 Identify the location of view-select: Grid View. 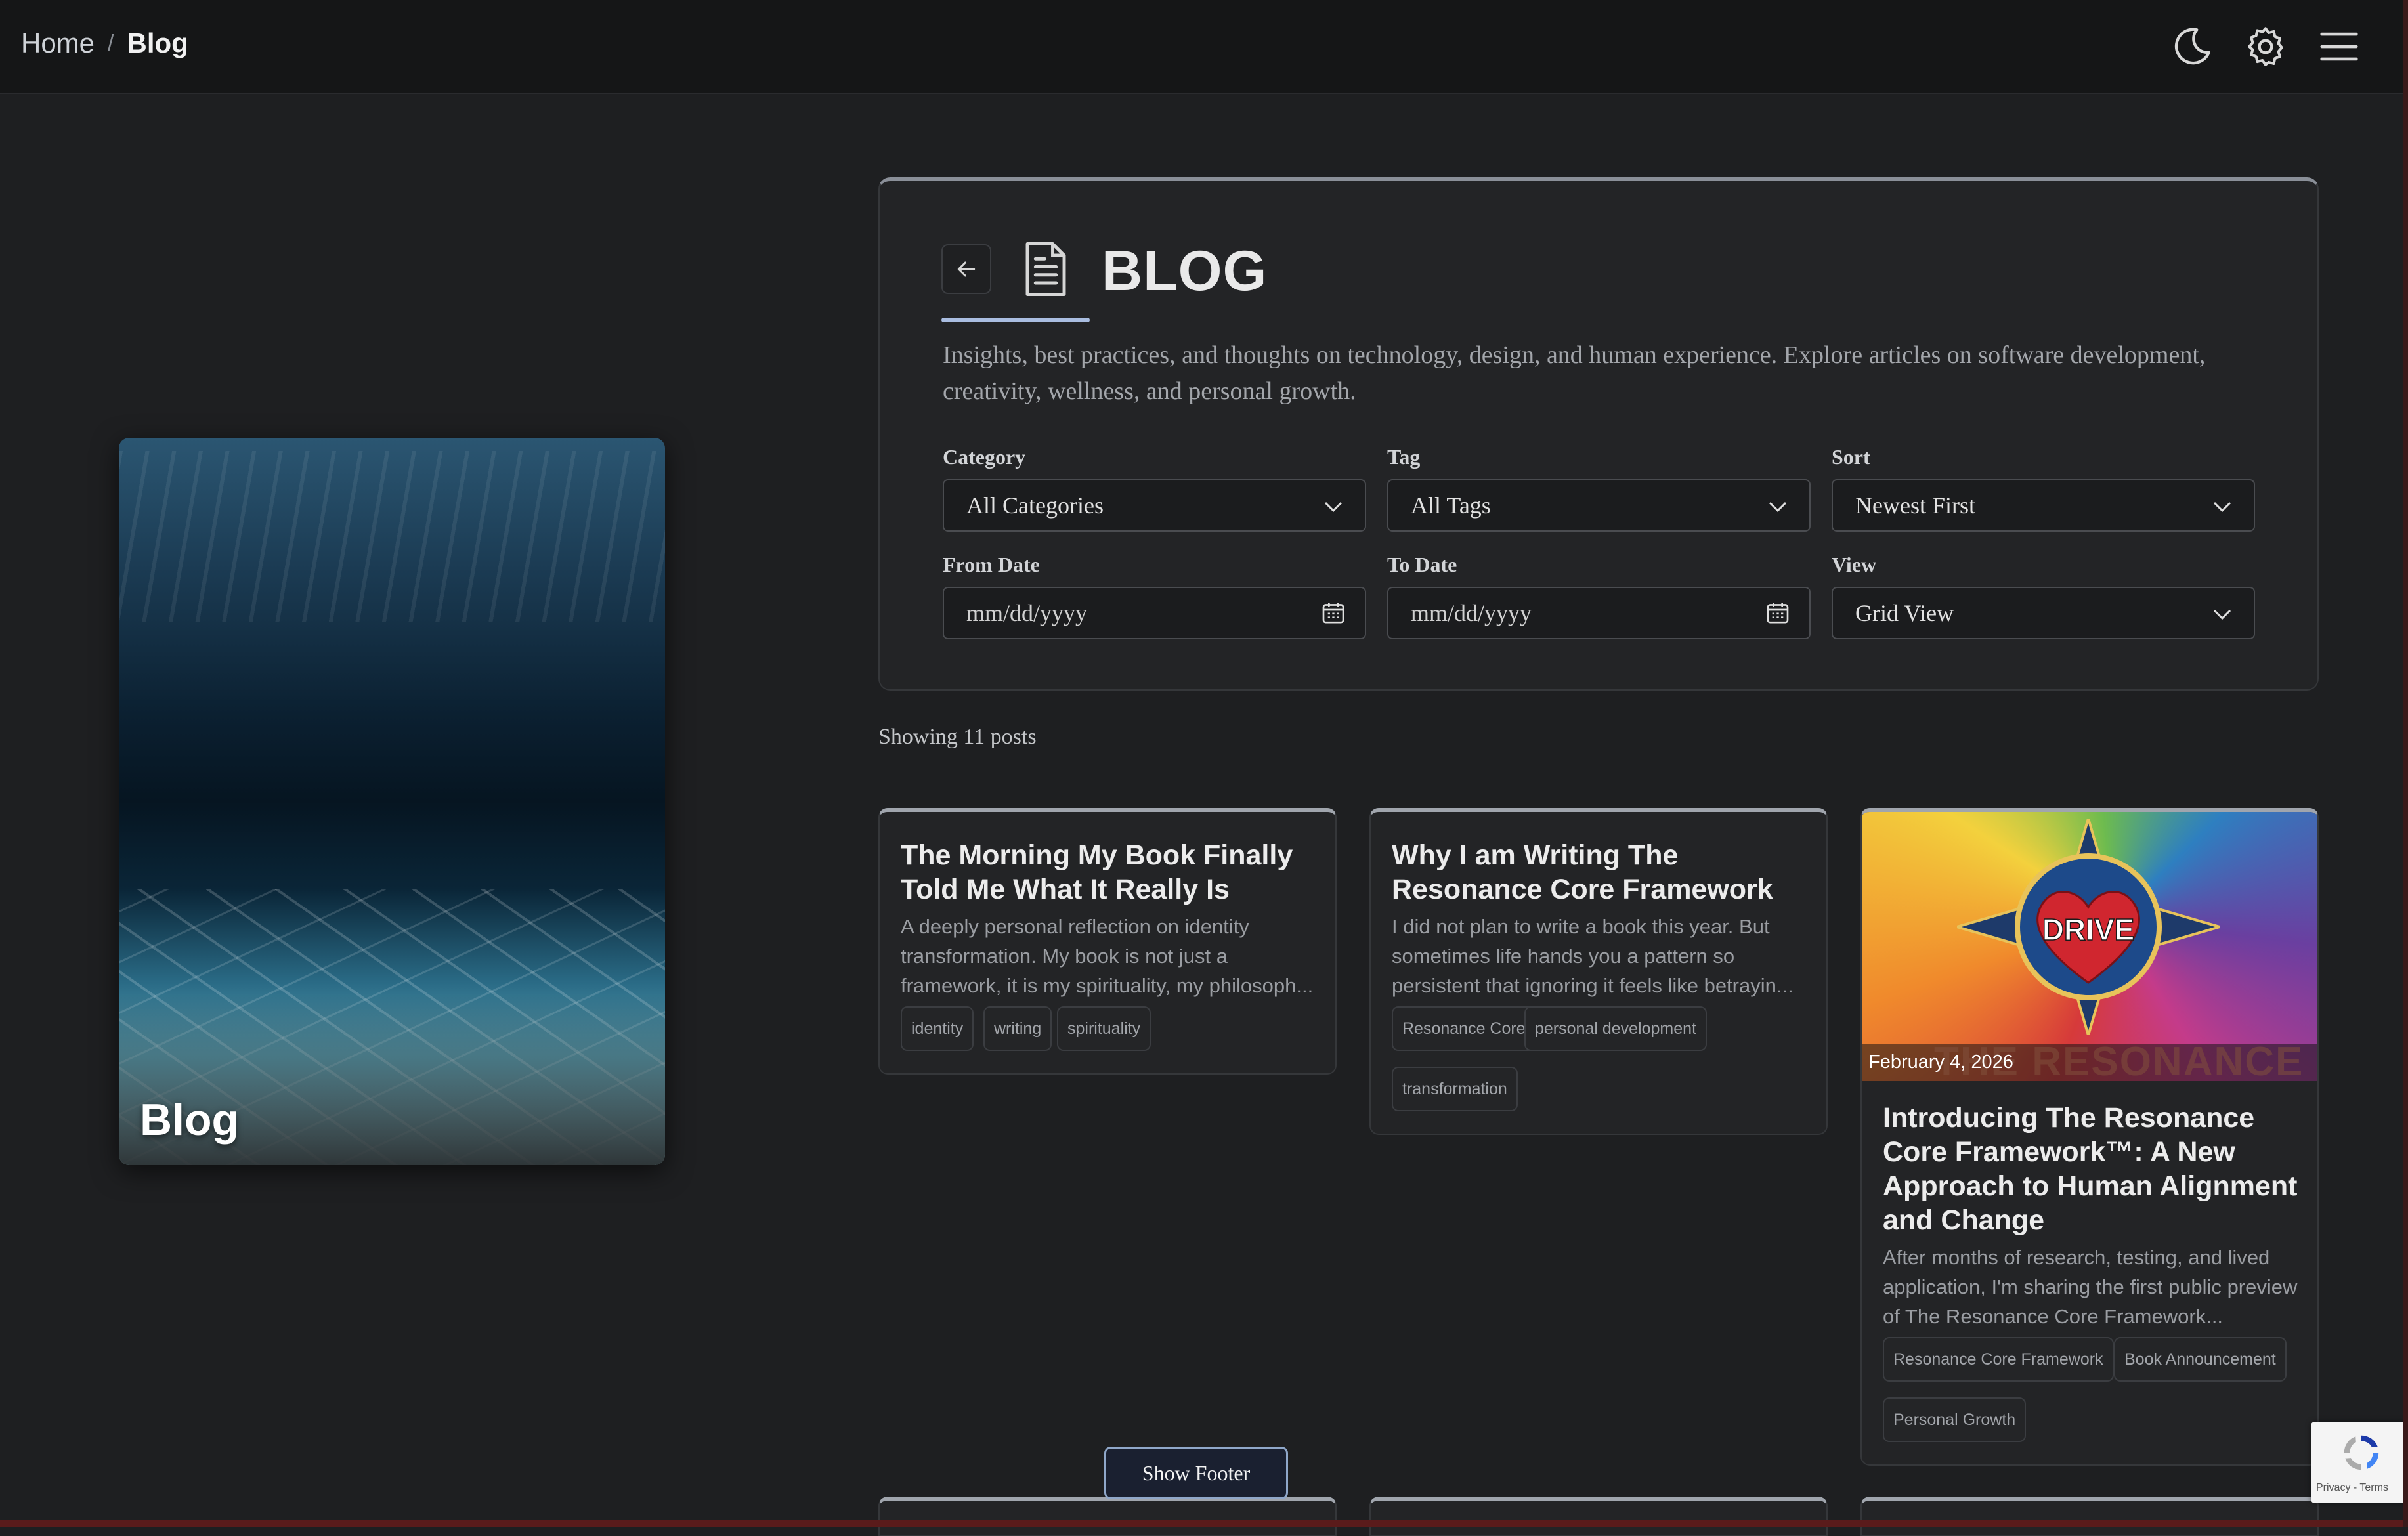
(2043, 613).